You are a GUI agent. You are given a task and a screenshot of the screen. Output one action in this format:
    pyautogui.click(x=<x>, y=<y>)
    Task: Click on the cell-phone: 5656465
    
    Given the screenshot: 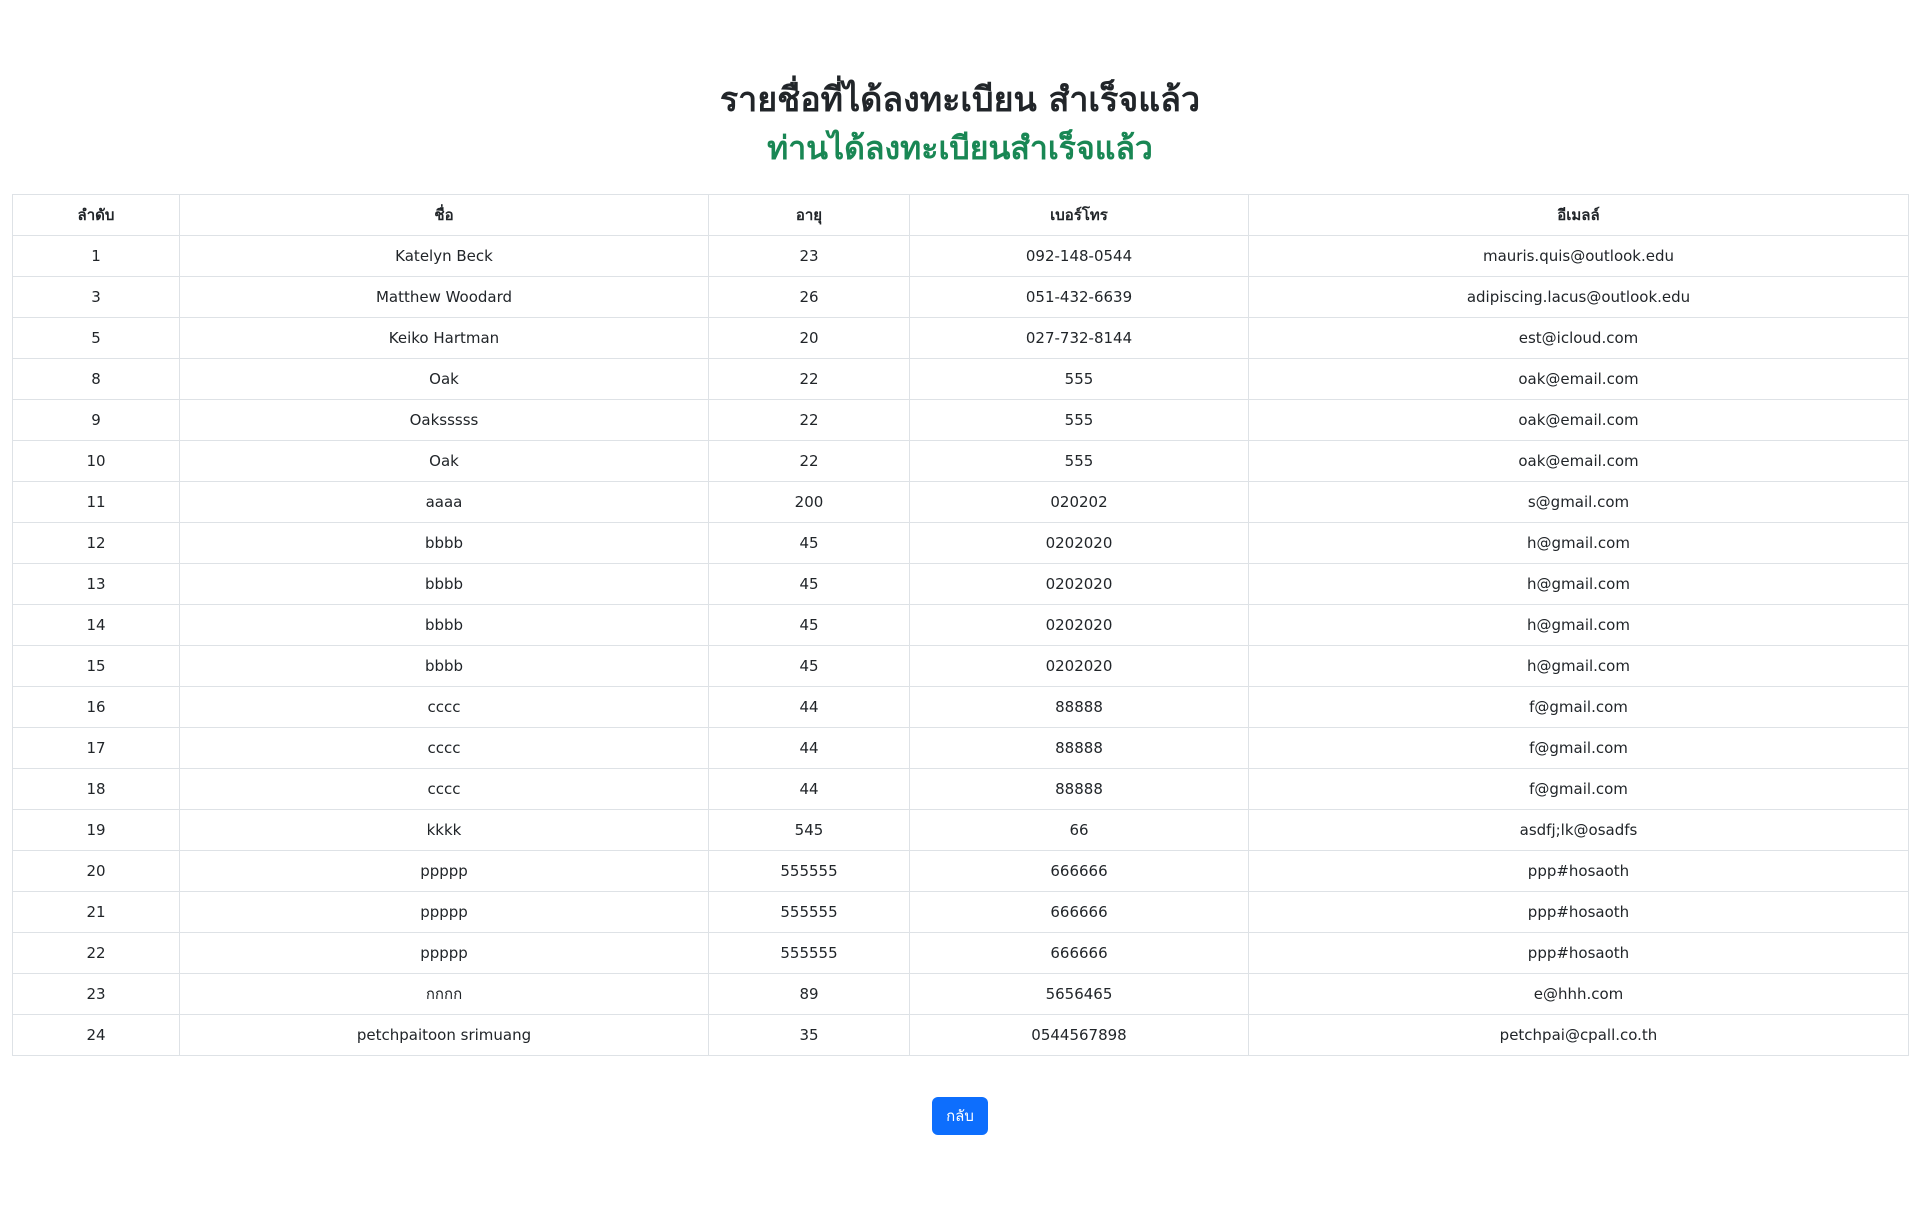 What is the action you would take?
    pyautogui.click(x=1079, y=994)
    